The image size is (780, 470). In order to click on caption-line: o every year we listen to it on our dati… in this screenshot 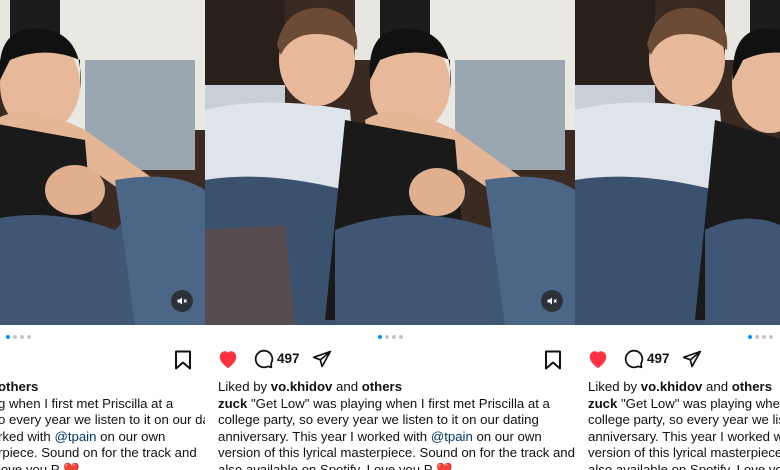, I will do `click(102, 420)`.